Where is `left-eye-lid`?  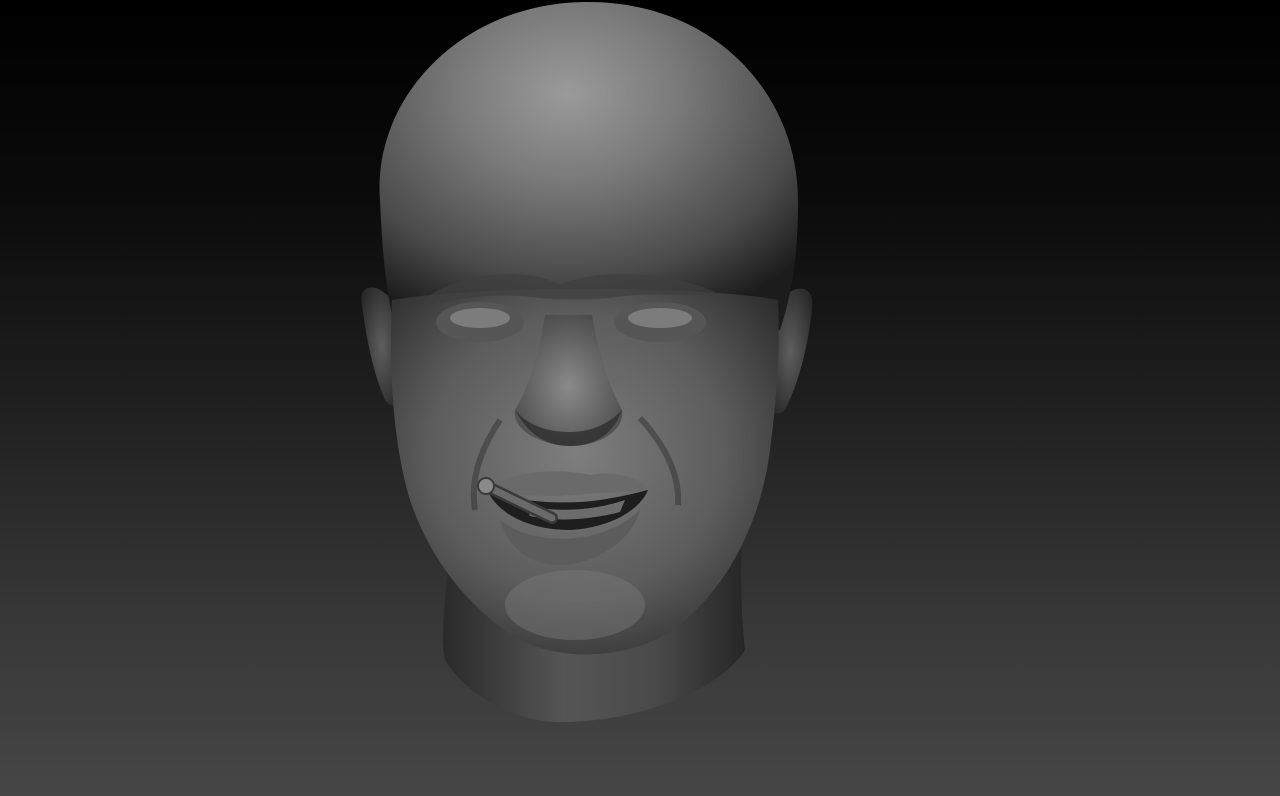
left-eye-lid is located at coordinates (480, 318).